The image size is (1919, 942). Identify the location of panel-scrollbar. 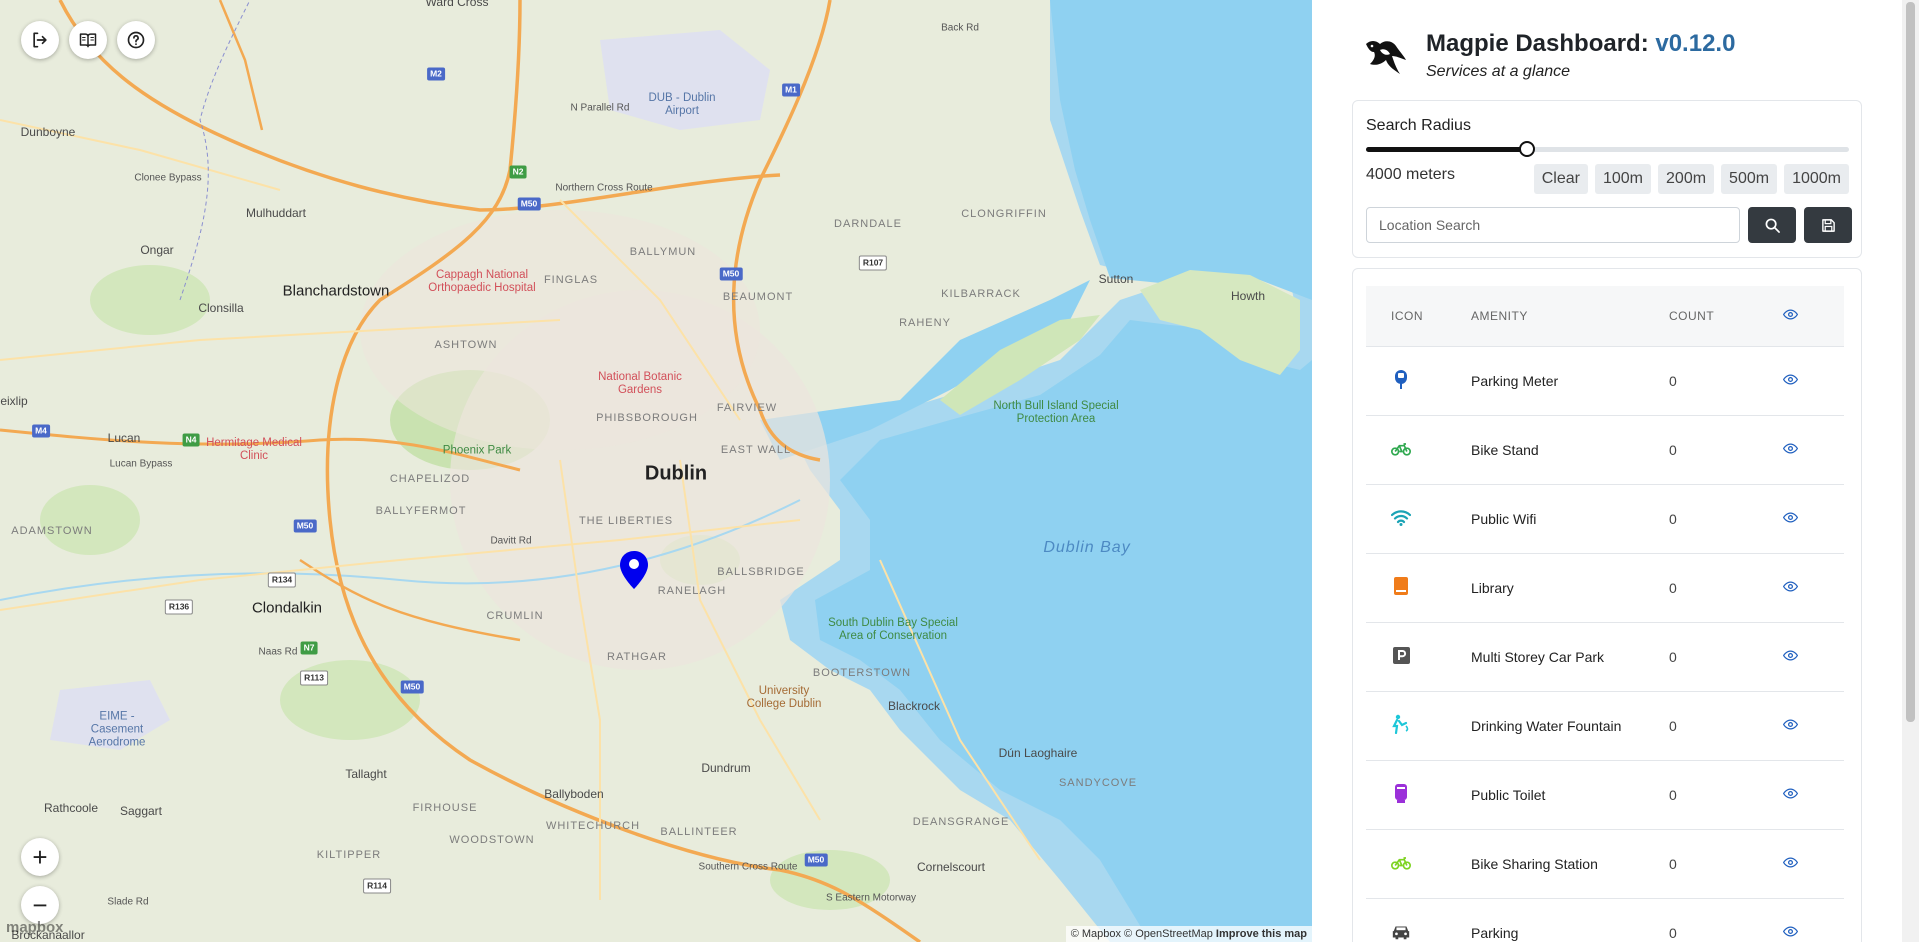
(1910, 471).